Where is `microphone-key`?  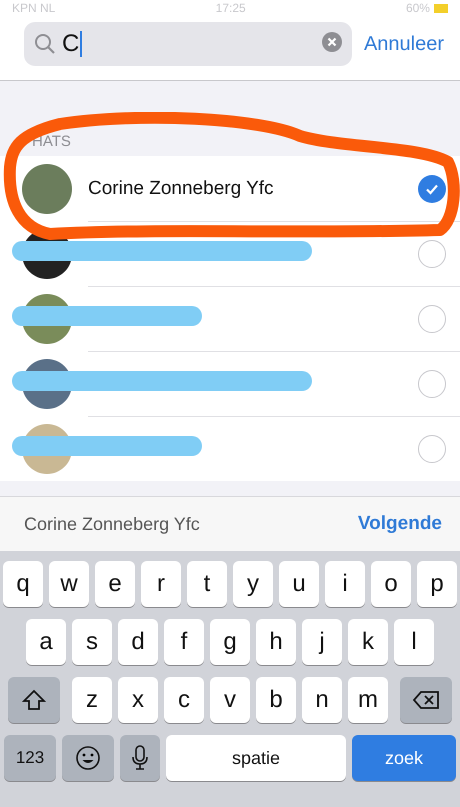 microphone-key is located at coordinates (140, 758).